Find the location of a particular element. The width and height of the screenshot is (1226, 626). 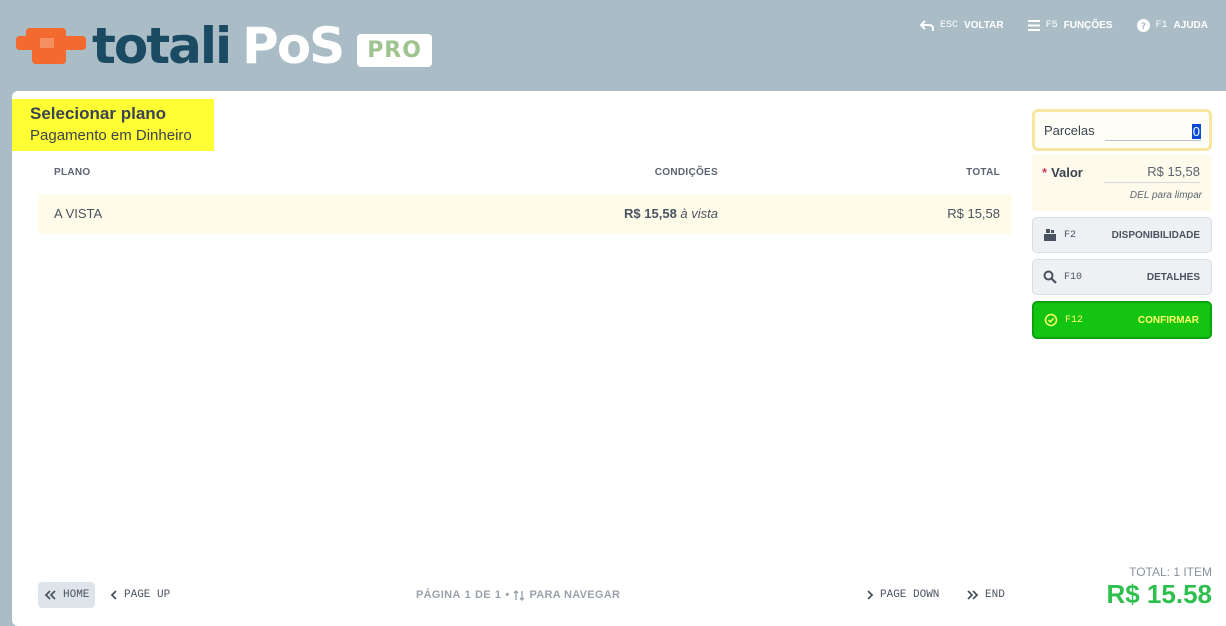

double-chevron-left-icon is located at coordinates (50, 595).